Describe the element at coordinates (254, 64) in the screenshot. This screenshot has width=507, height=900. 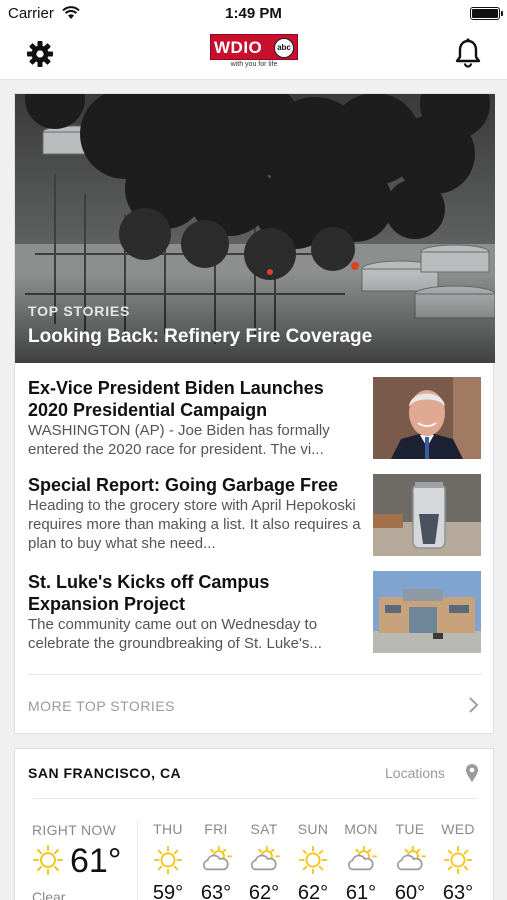
I see `logo-tagline: with you for life` at that location.